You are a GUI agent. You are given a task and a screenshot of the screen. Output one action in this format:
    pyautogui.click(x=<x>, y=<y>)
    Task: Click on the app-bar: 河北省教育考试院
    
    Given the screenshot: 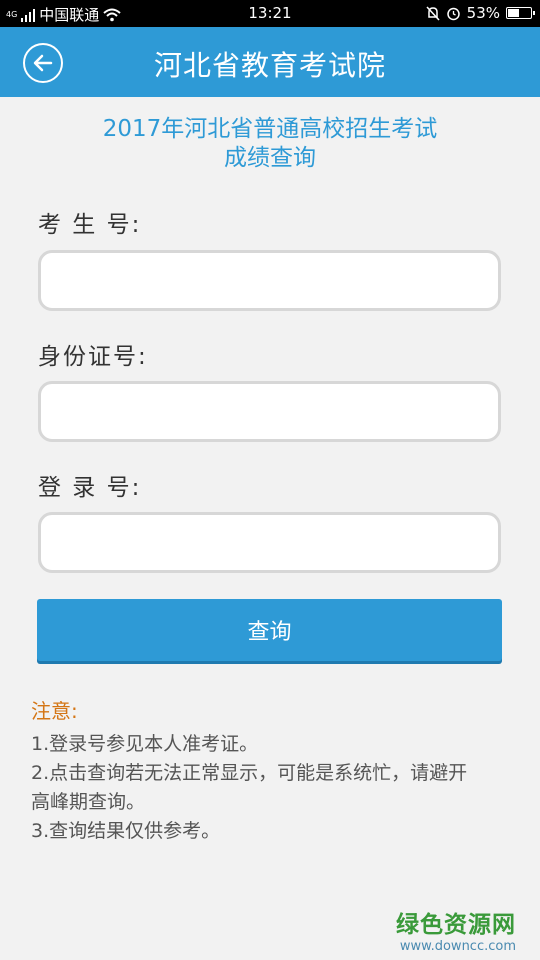 What is the action you would take?
    pyautogui.click(x=270, y=62)
    